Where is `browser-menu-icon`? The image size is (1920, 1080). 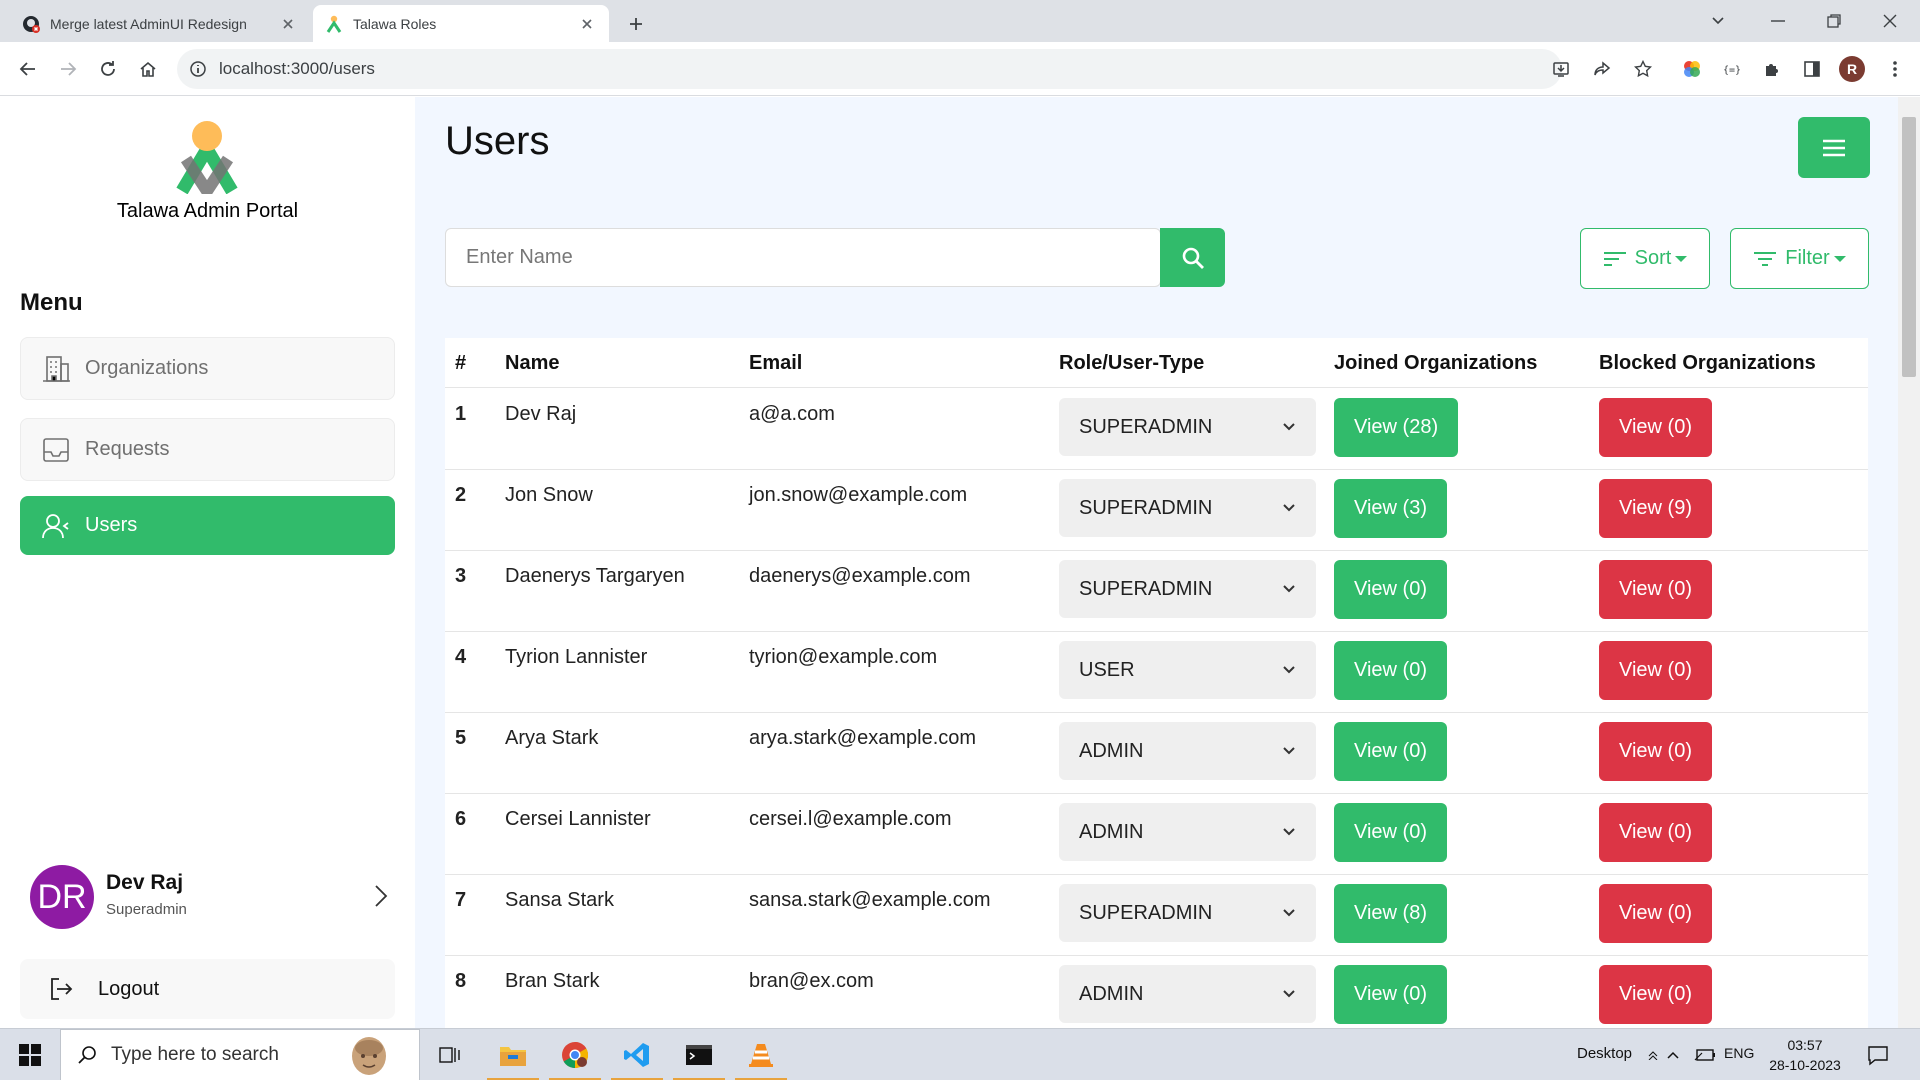
browser-menu-icon is located at coordinates (1895, 69).